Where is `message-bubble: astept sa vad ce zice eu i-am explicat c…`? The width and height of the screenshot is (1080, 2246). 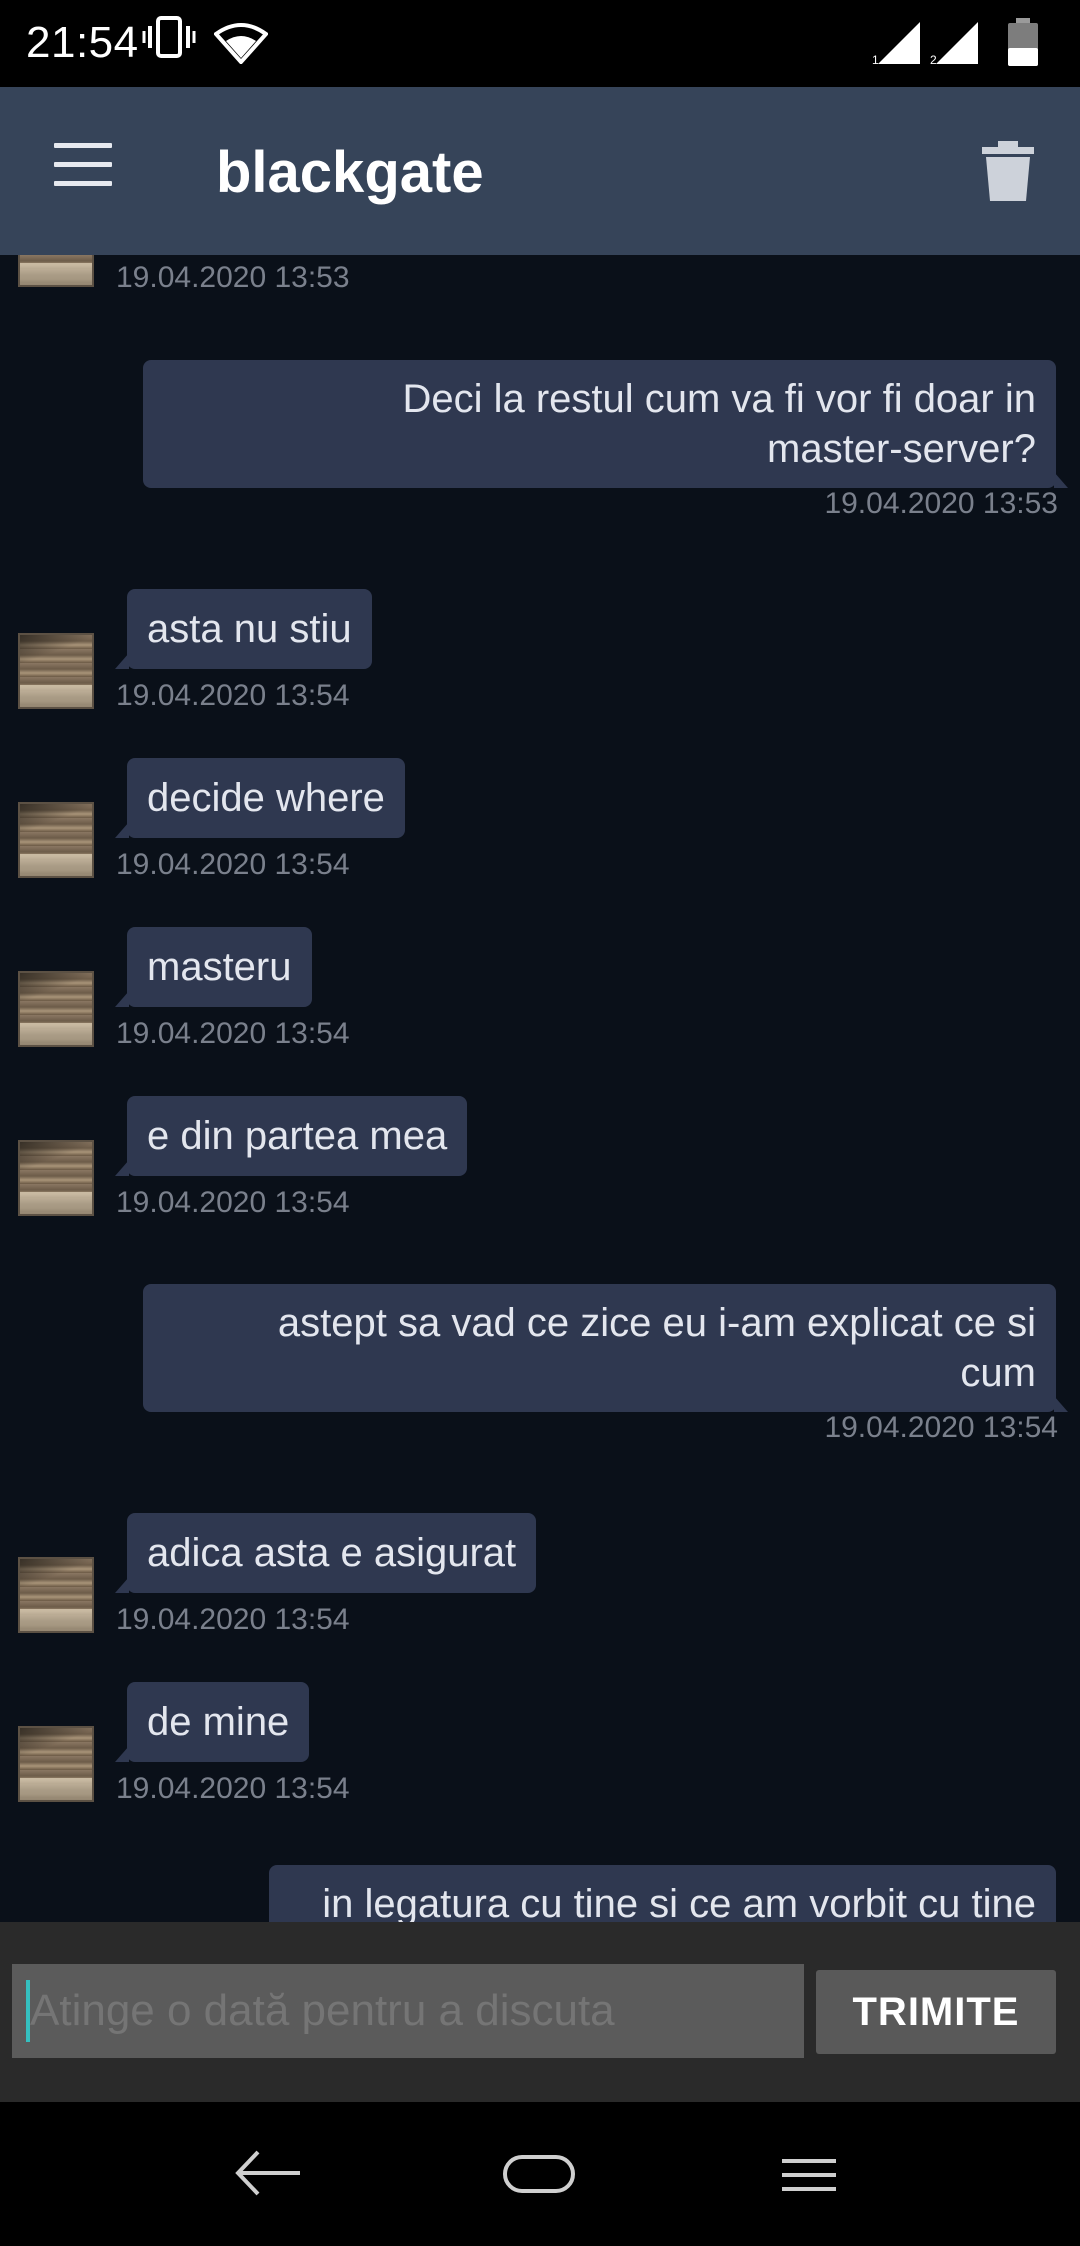
message-bubble: astept sa vad ce zice eu i-am explicat c… is located at coordinates (605, 1348).